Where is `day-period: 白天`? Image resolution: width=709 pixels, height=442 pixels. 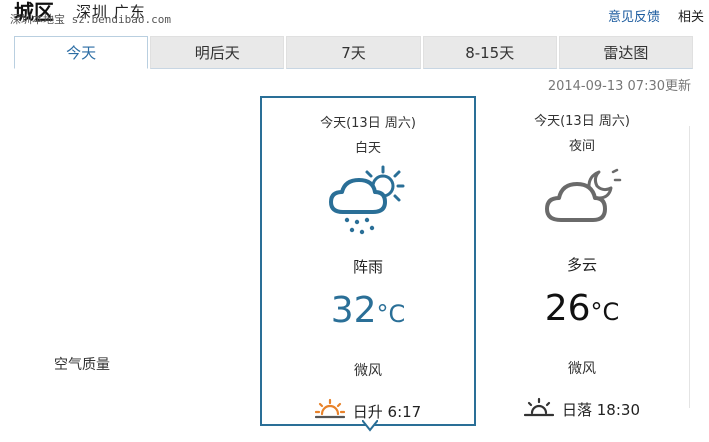
day-period: 白天 is located at coordinates (367, 148).